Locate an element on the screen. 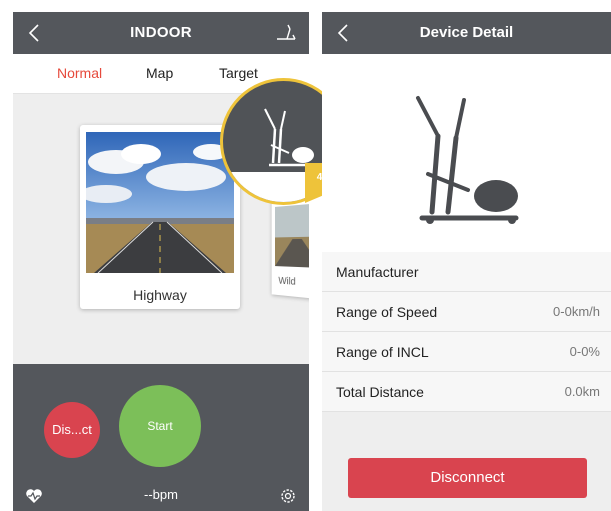  tab-normal: Normal is located at coordinates (79, 73).